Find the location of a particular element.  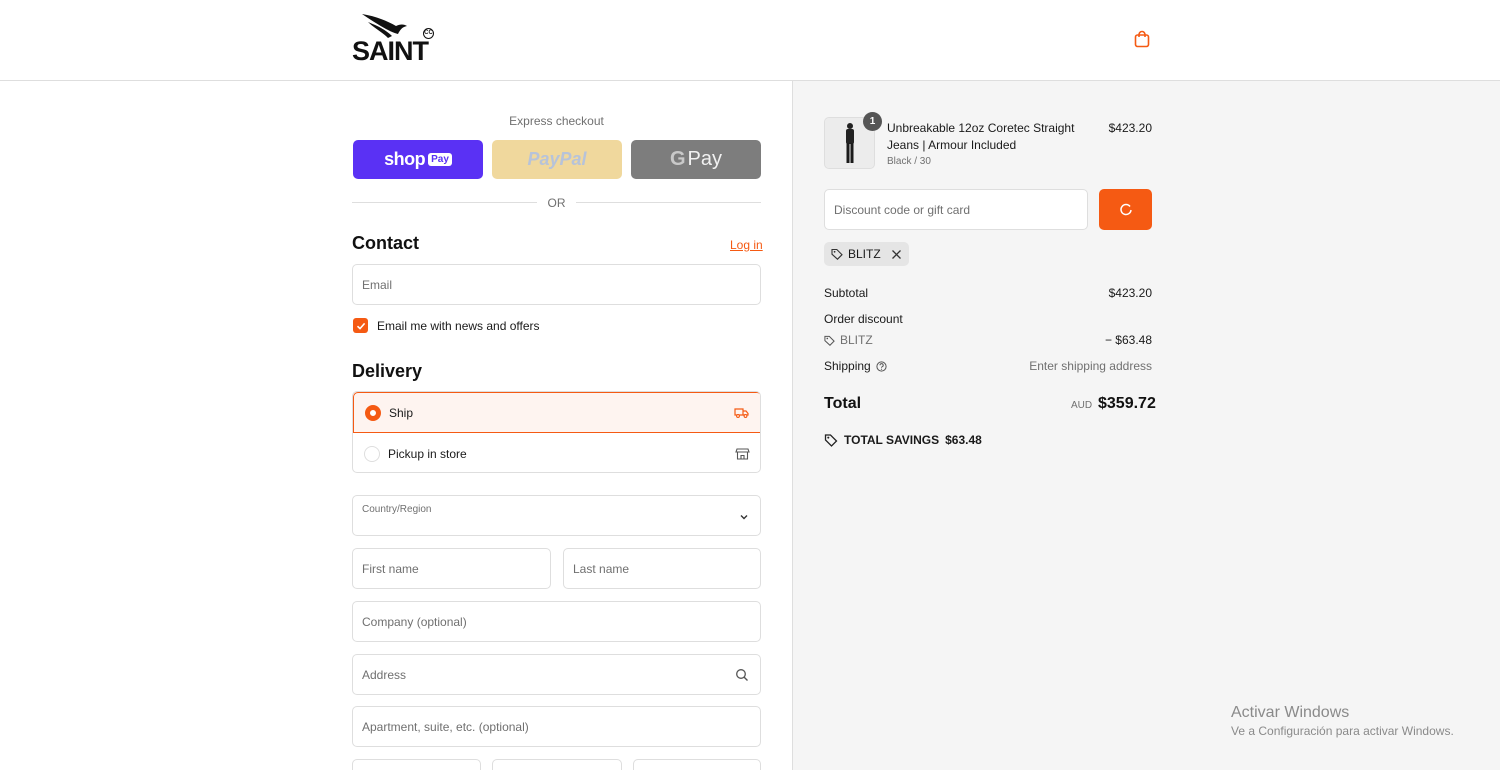

shipping-value: Enter shipping address is located at coordinates (1090, 366).